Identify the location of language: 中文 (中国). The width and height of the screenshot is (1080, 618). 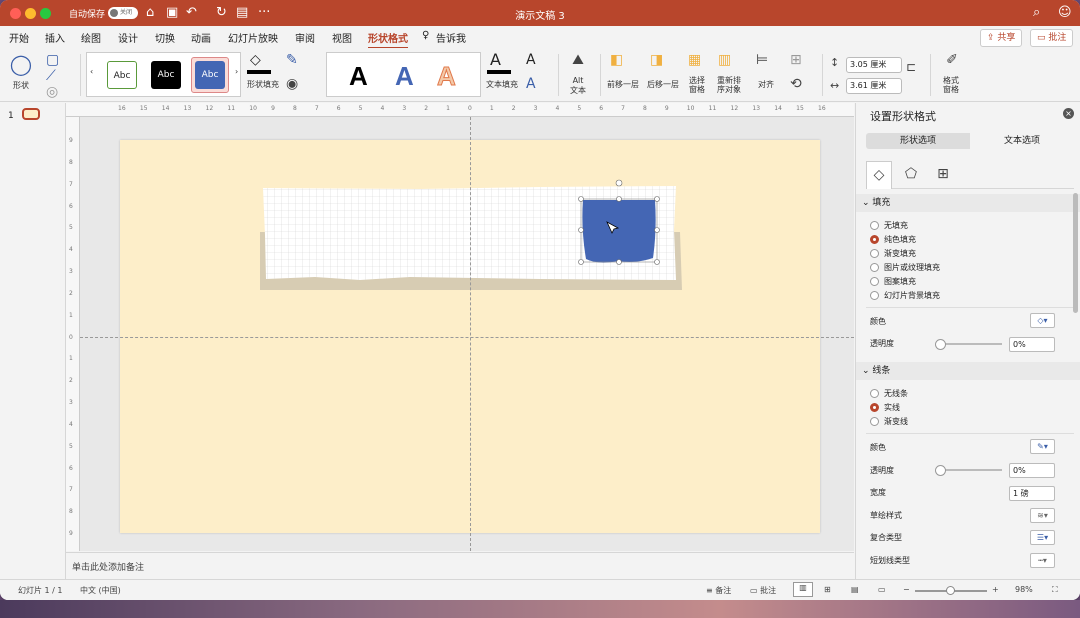
(100, 590).